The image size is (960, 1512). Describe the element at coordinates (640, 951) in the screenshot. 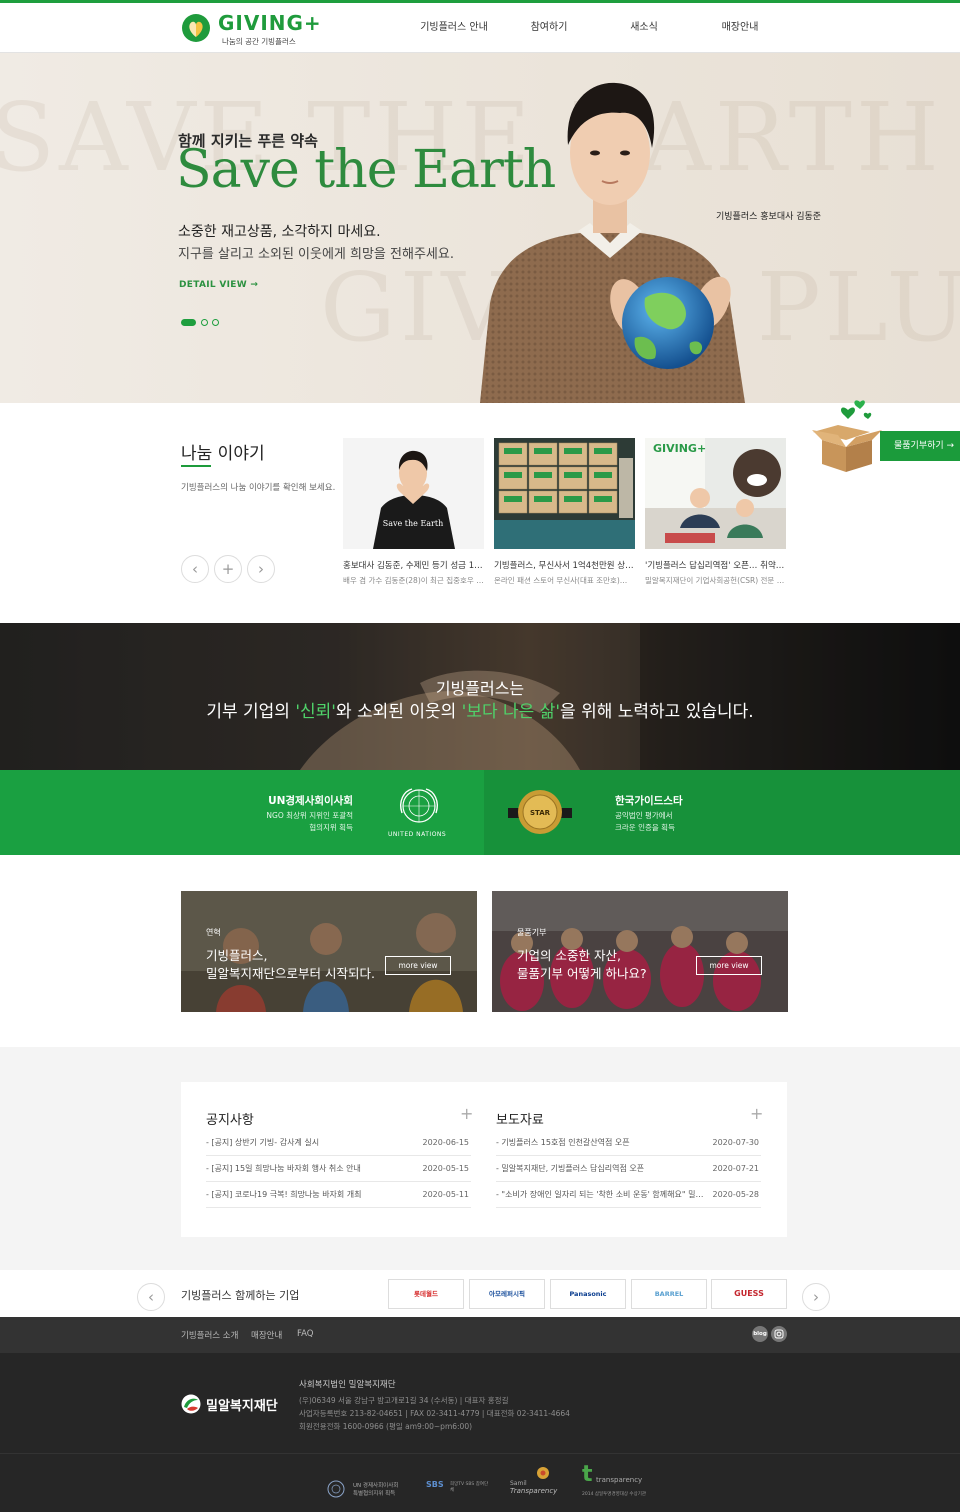

I see `donation-guide-promo: 물품기부 기업의 소중한 자산, 물품기부 어떻게 하나요? more view` at that location.